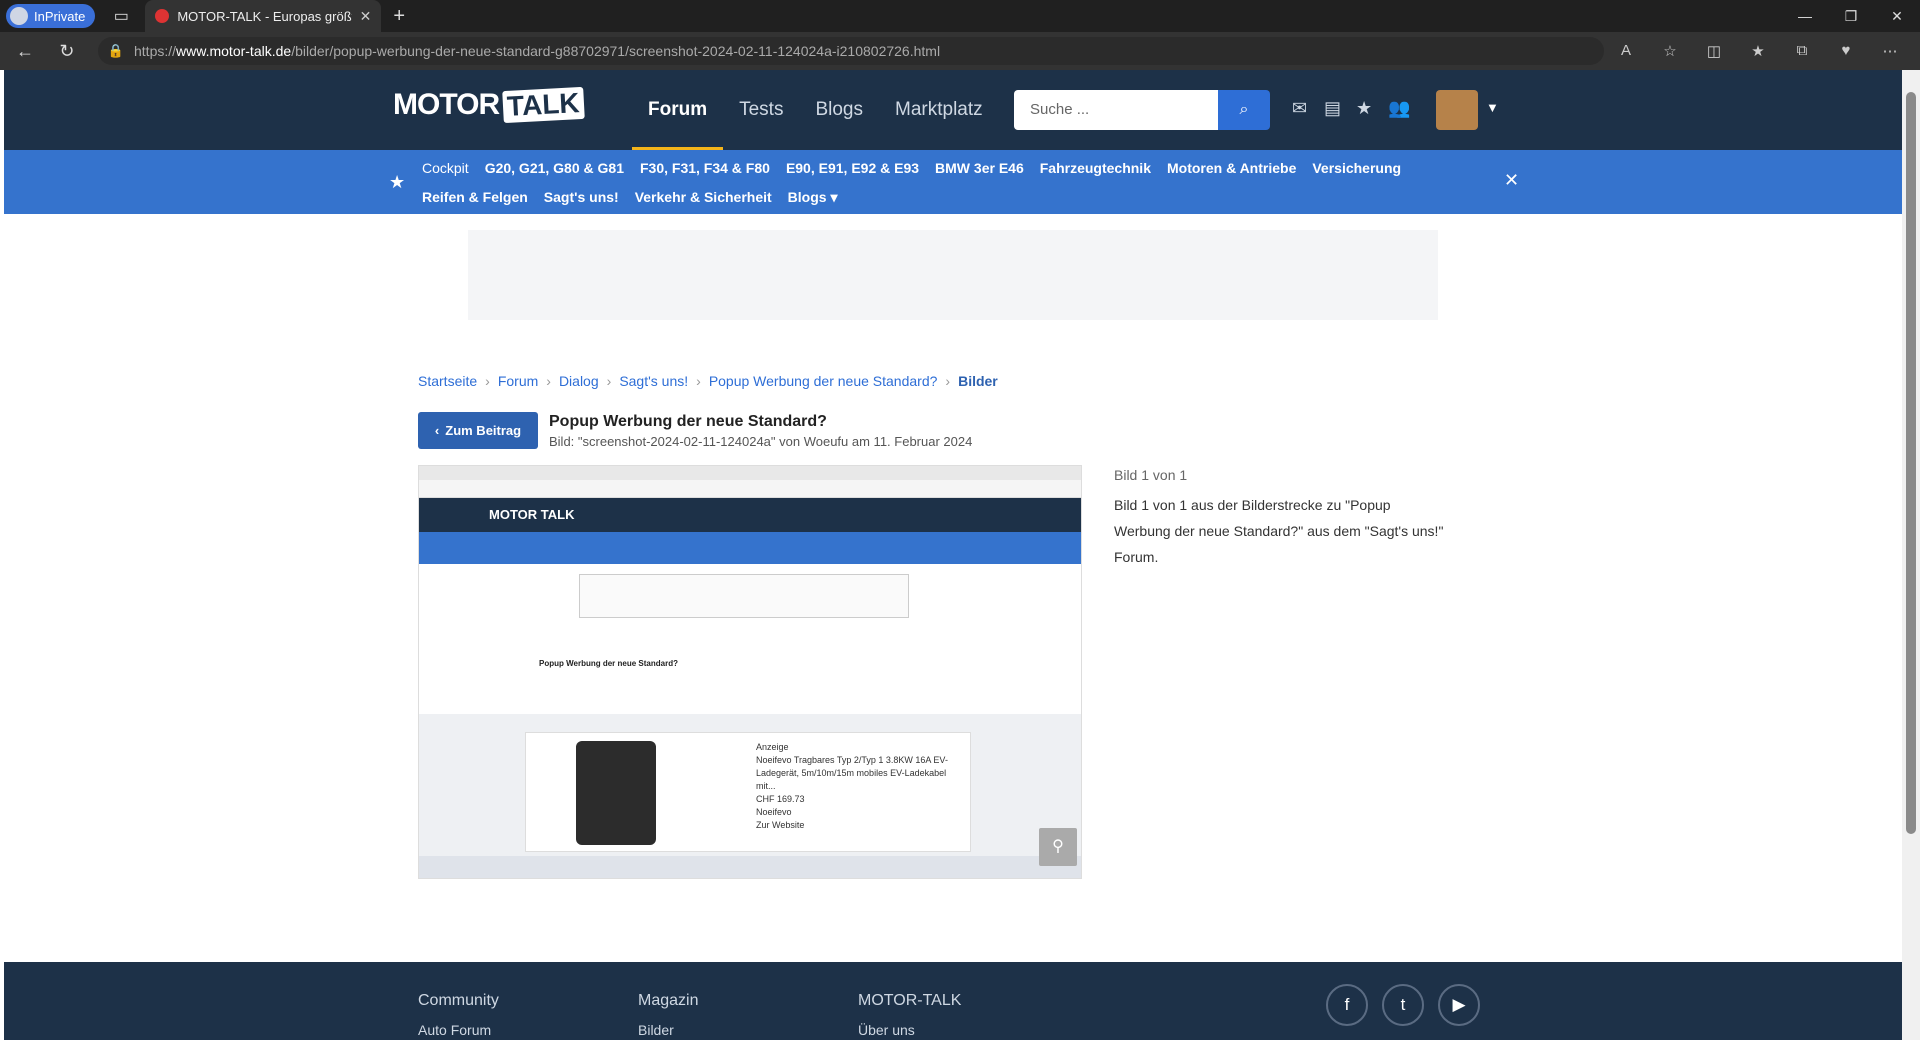  Describe the element at coordinates (744, 596) in the screenshot. I see `preview-banner-ad` at that location.